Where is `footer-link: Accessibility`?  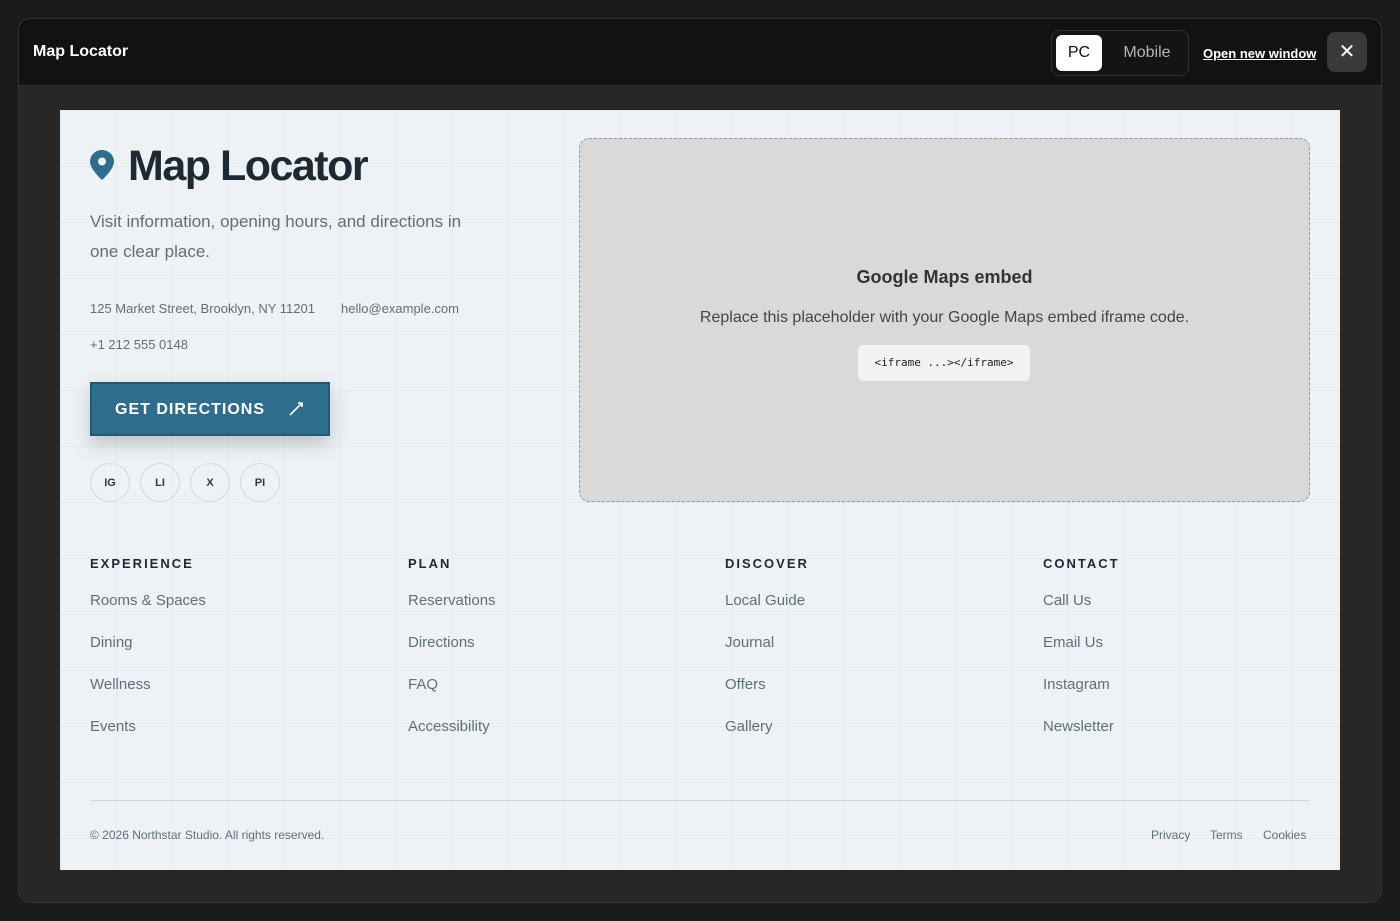
footer-link: Accessibility is located at coordinates (452, 738).